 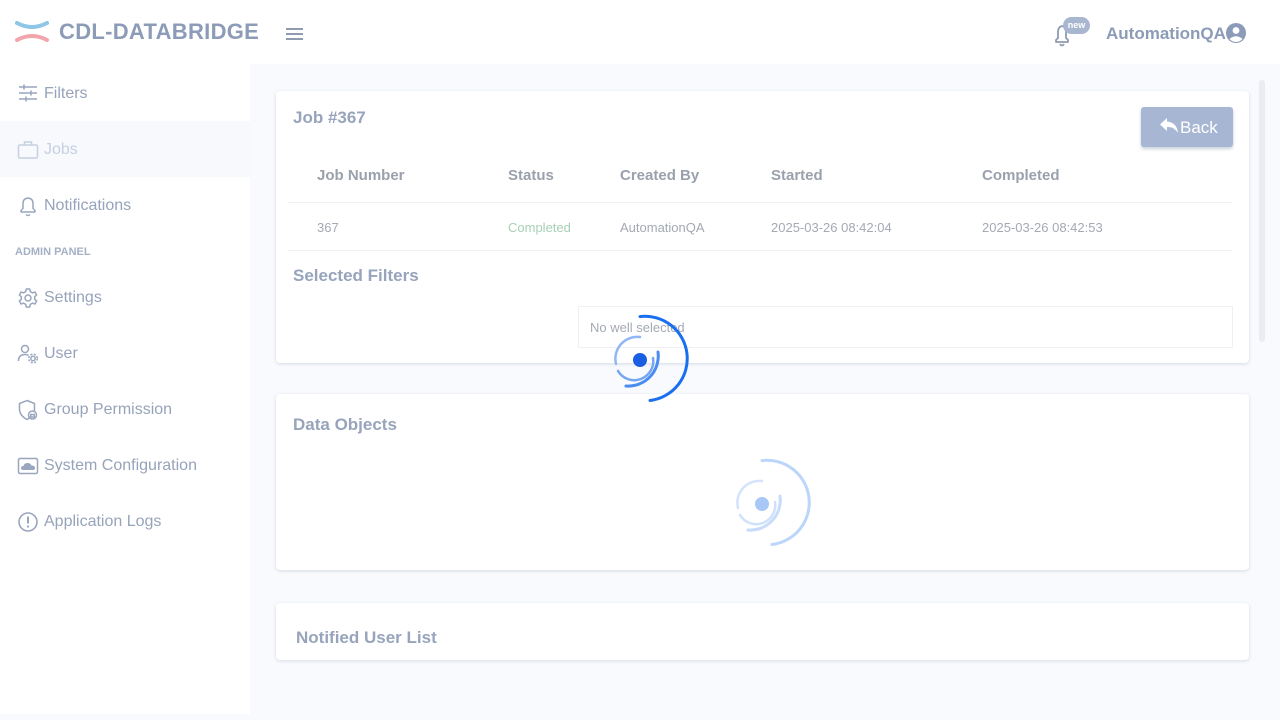 What do you see at coordinates (61, 149) in the screenshot?
I see `sidebar-item-label: Jobs` at bounding box center [61, 149].